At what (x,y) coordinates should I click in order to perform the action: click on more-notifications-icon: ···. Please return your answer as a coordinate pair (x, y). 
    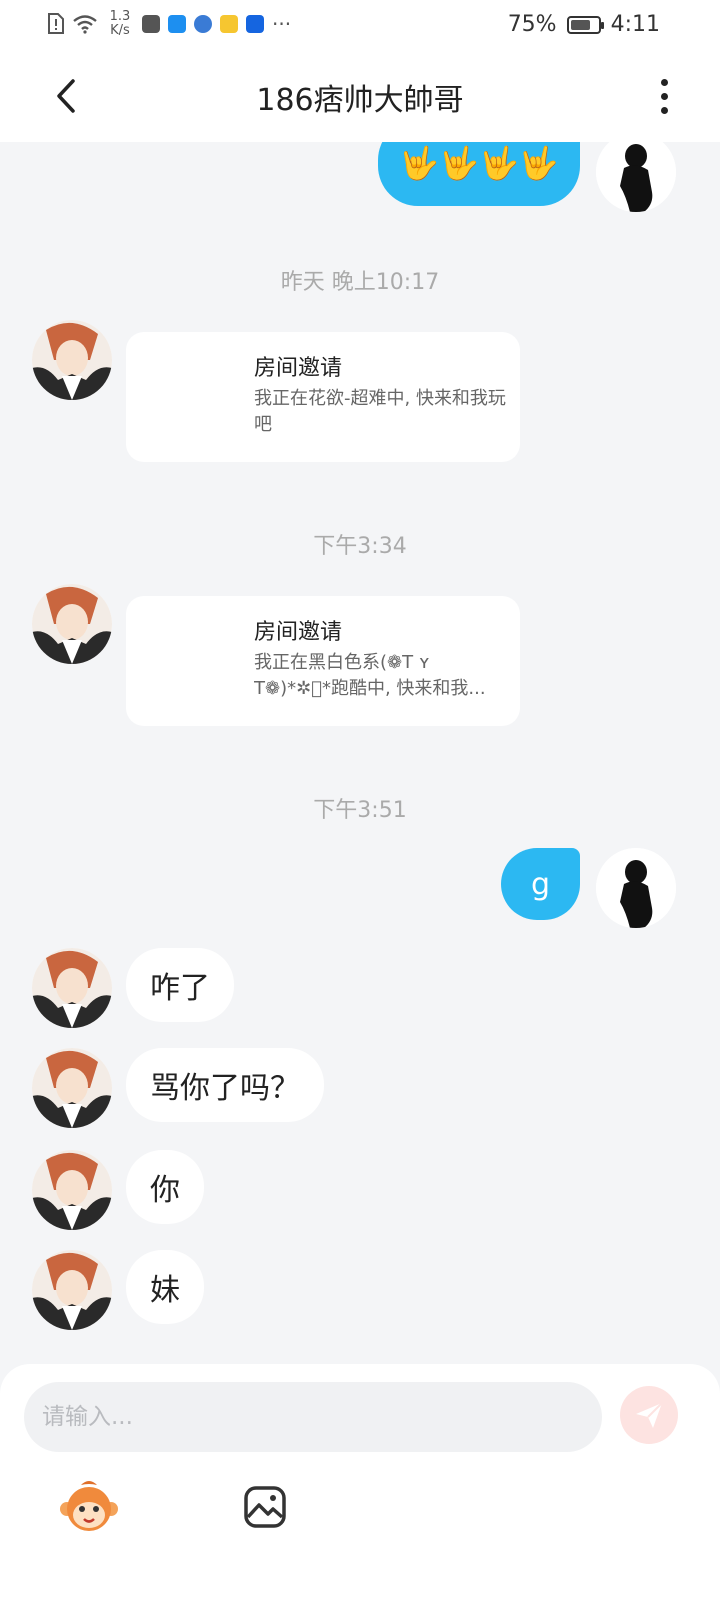
    Looking at the image, I should click on (282, 24).